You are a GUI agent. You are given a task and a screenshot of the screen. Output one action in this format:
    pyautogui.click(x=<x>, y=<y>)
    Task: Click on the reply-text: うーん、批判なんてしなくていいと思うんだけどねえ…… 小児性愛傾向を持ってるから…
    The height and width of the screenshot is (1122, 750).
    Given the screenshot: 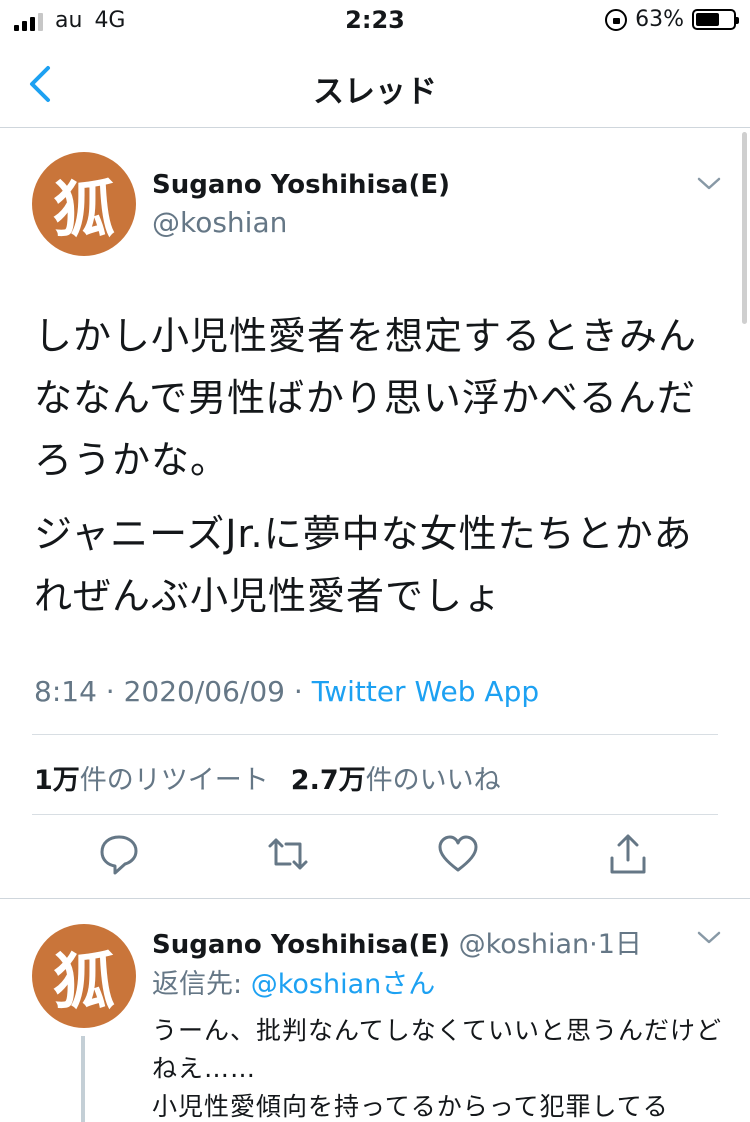 What is the action you would take?
    pyautogui.click(x=437, y=1067)
    